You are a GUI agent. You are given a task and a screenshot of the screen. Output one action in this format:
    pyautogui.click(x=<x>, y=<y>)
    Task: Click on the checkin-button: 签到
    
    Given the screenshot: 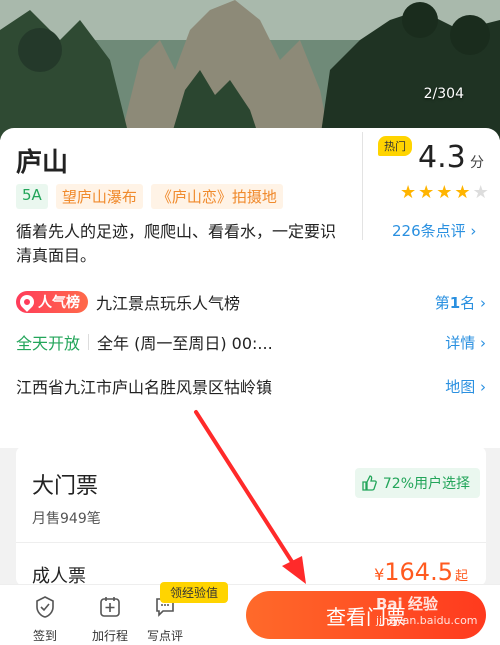 What is the action you would take?
    pyautogui.click(x=45, y=619)
    